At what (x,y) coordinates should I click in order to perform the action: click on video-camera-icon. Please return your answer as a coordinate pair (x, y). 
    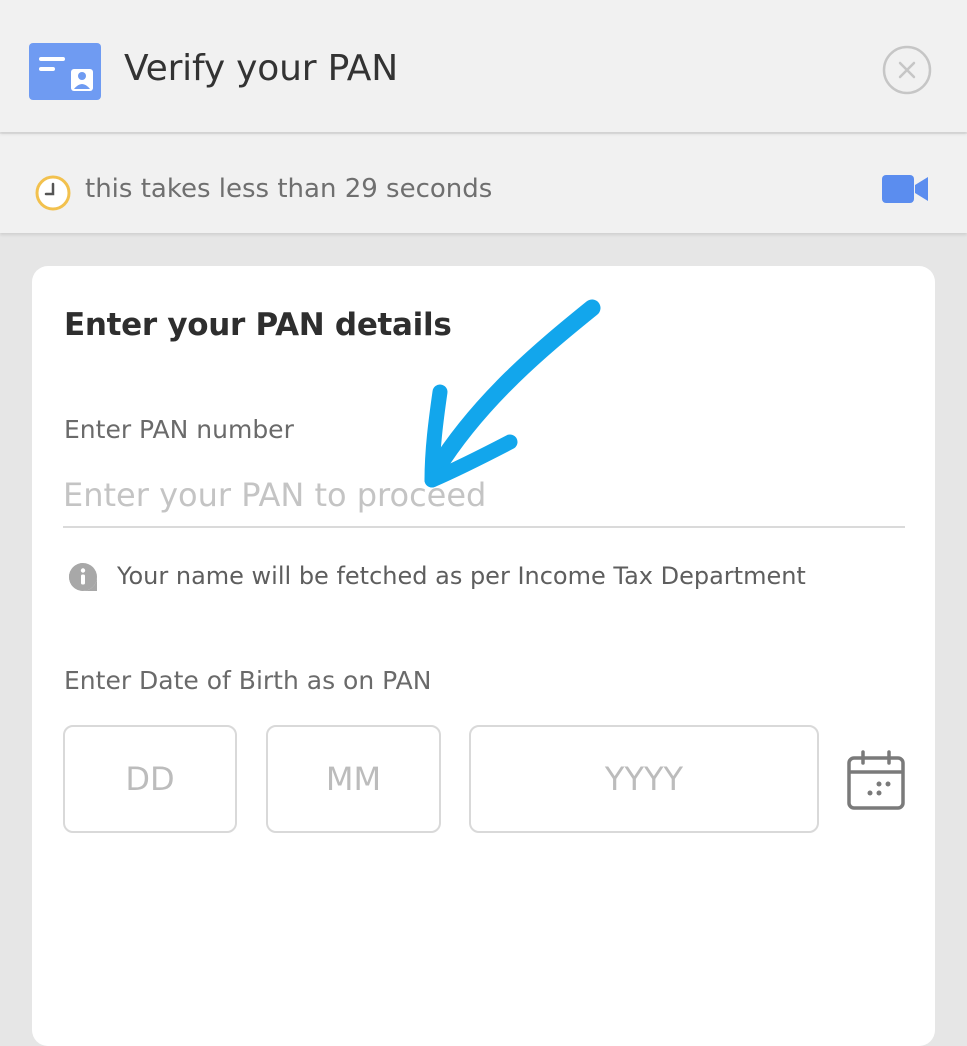
    Looking at the image, I should click on (905, 189).